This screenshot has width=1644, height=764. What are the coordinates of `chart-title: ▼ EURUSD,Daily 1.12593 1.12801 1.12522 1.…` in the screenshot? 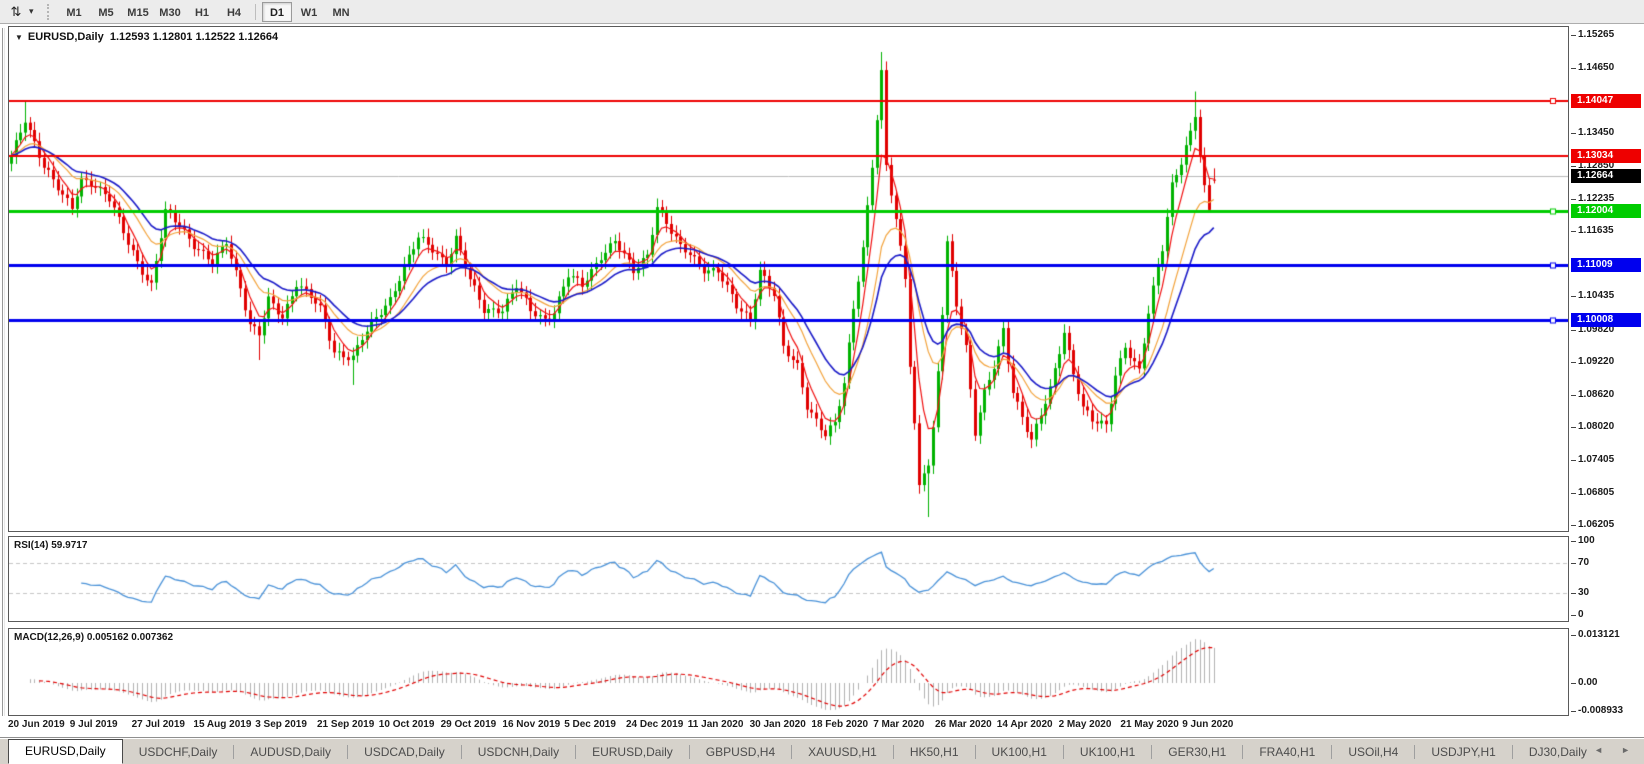 It's located at (146, 37).